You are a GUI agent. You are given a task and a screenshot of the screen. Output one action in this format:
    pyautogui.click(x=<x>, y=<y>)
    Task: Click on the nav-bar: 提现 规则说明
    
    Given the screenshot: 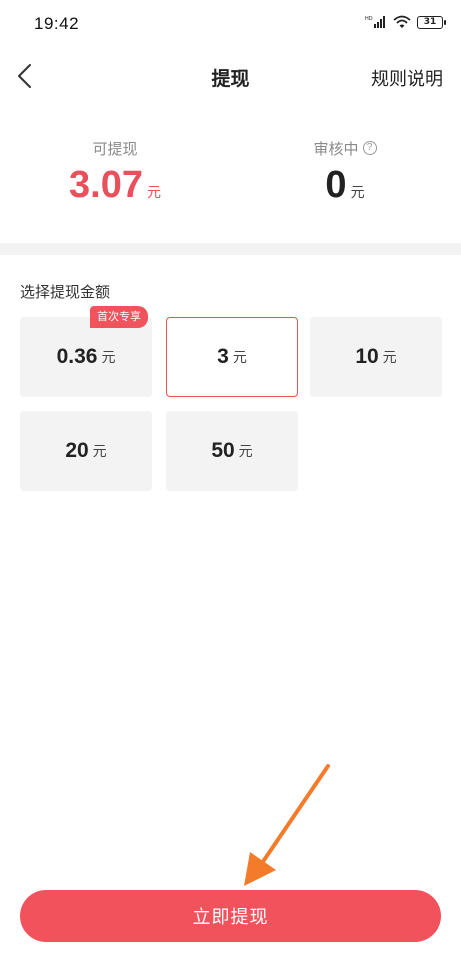 What is the action you would take?
    pyautogui.click(x=230, y=77)
    